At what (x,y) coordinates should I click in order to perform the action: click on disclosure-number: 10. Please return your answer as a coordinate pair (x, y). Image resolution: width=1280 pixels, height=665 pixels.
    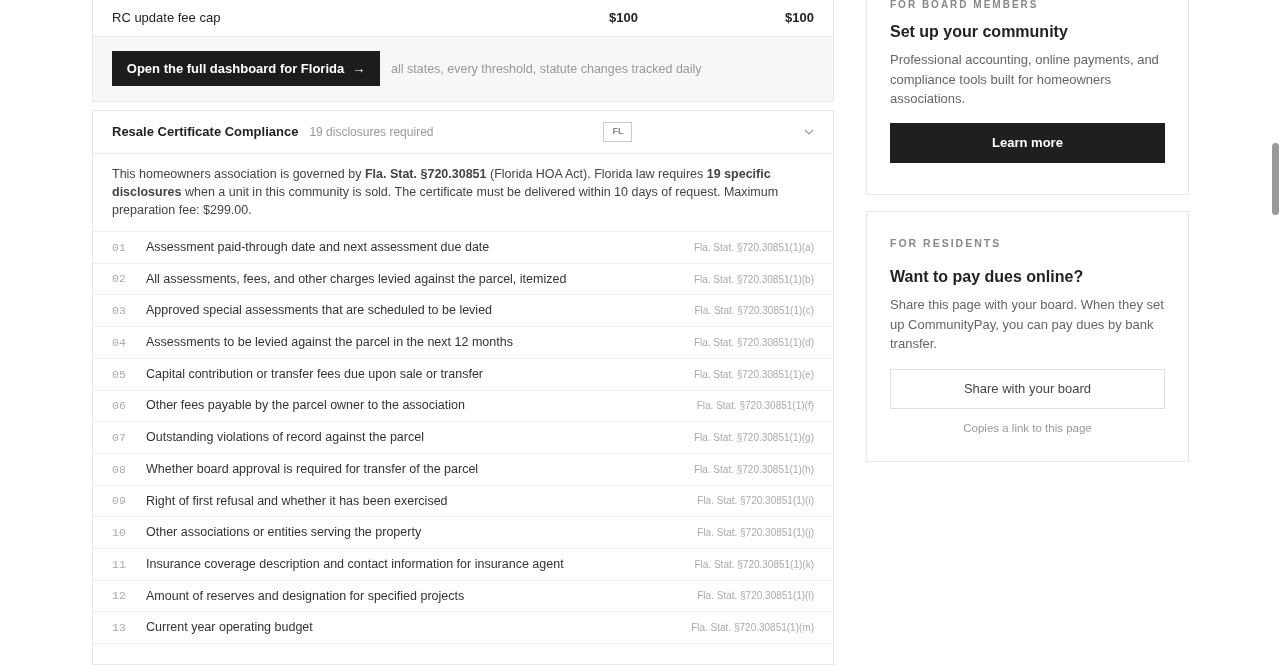
    Looking at the image, I should click on (119, 532).